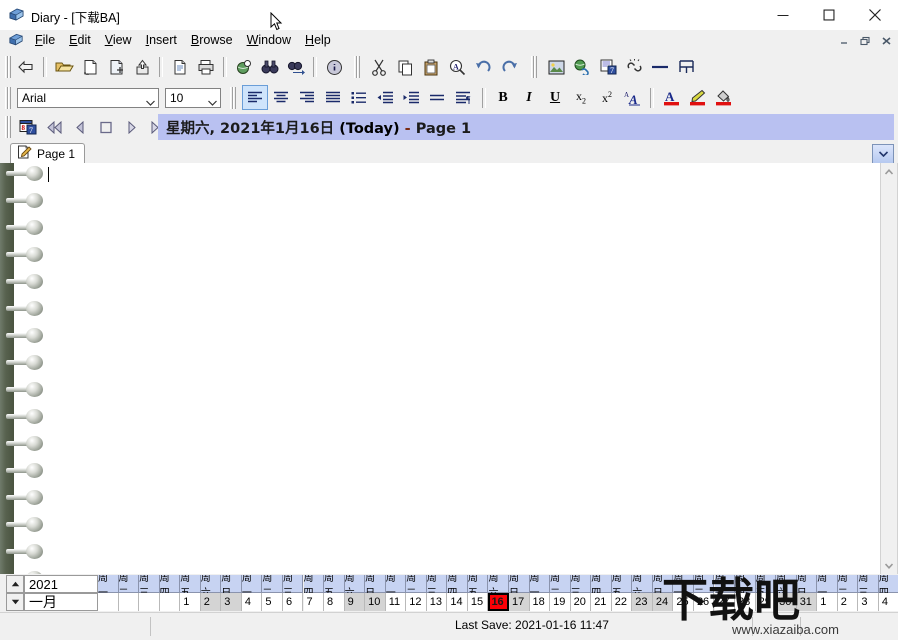 The height and width of the screenshot is (640, 898). What do you see at coordinates (359, 97) in the screenshot?
I see `bullet-list-button` at bounding box center [359, 97].